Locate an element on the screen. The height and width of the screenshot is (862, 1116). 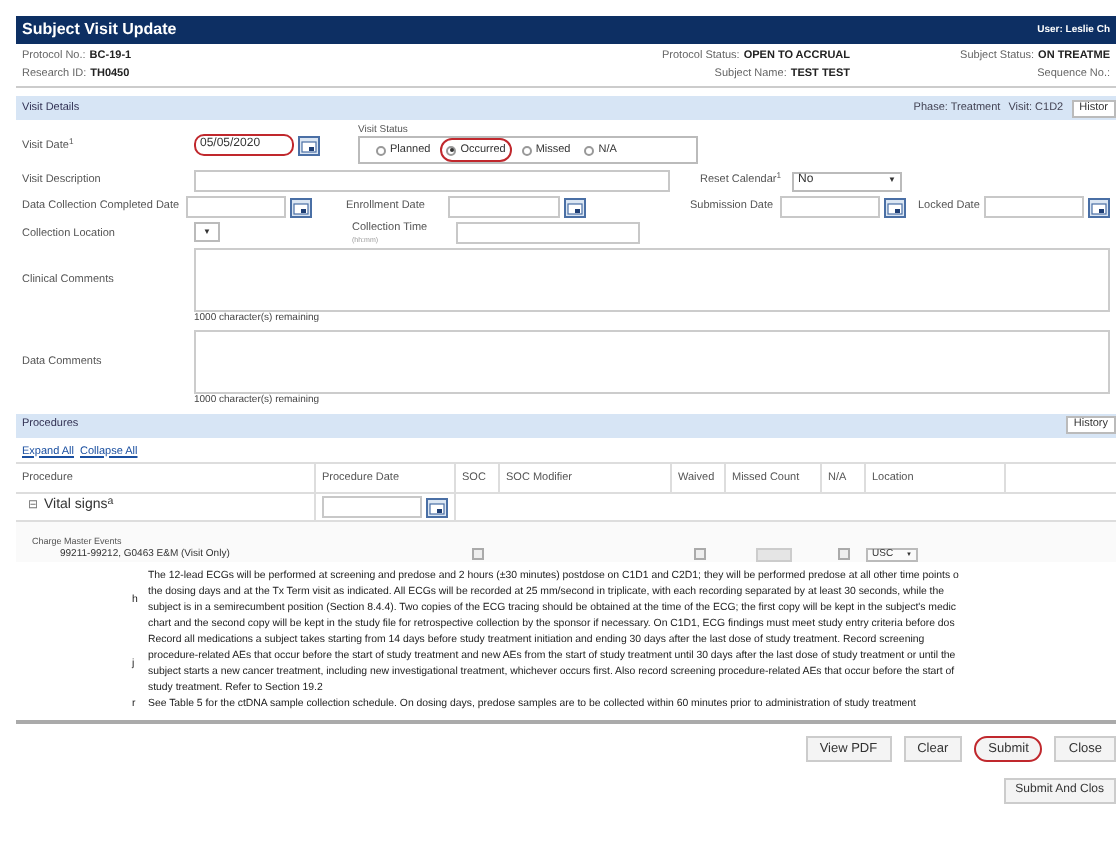
time-field is located at coordinates (548, 233).